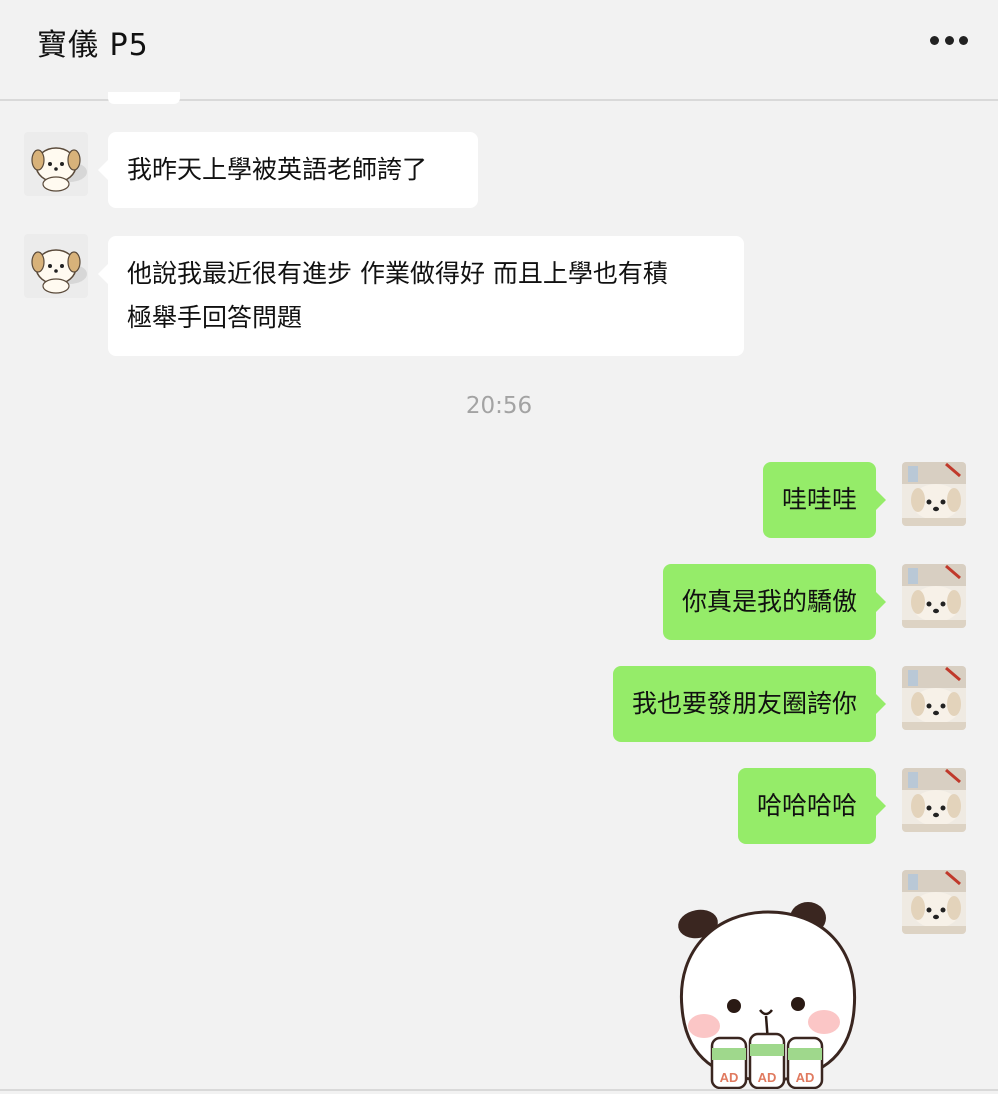  I want to click on chat-title: 寶儀 P5, so click(93, 45).